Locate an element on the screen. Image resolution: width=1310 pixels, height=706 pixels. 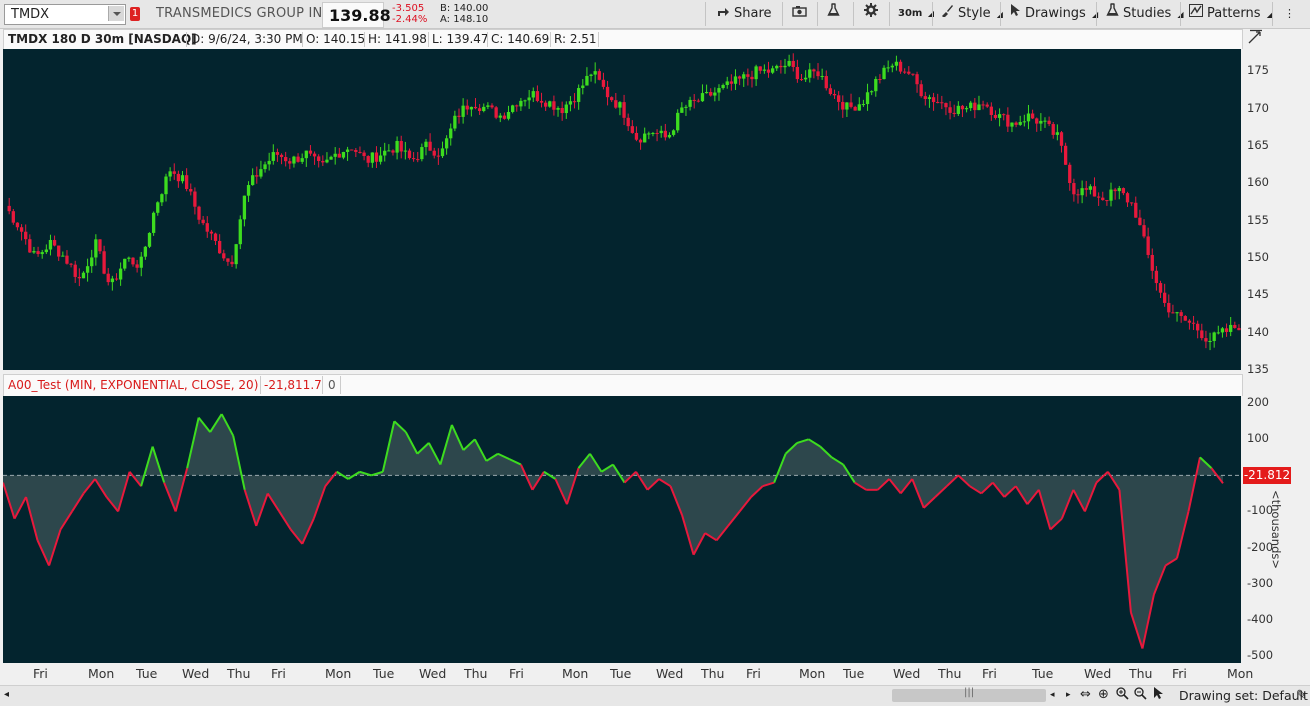
scroll-left-icon: ◂ is located at coordinates (6, 694).